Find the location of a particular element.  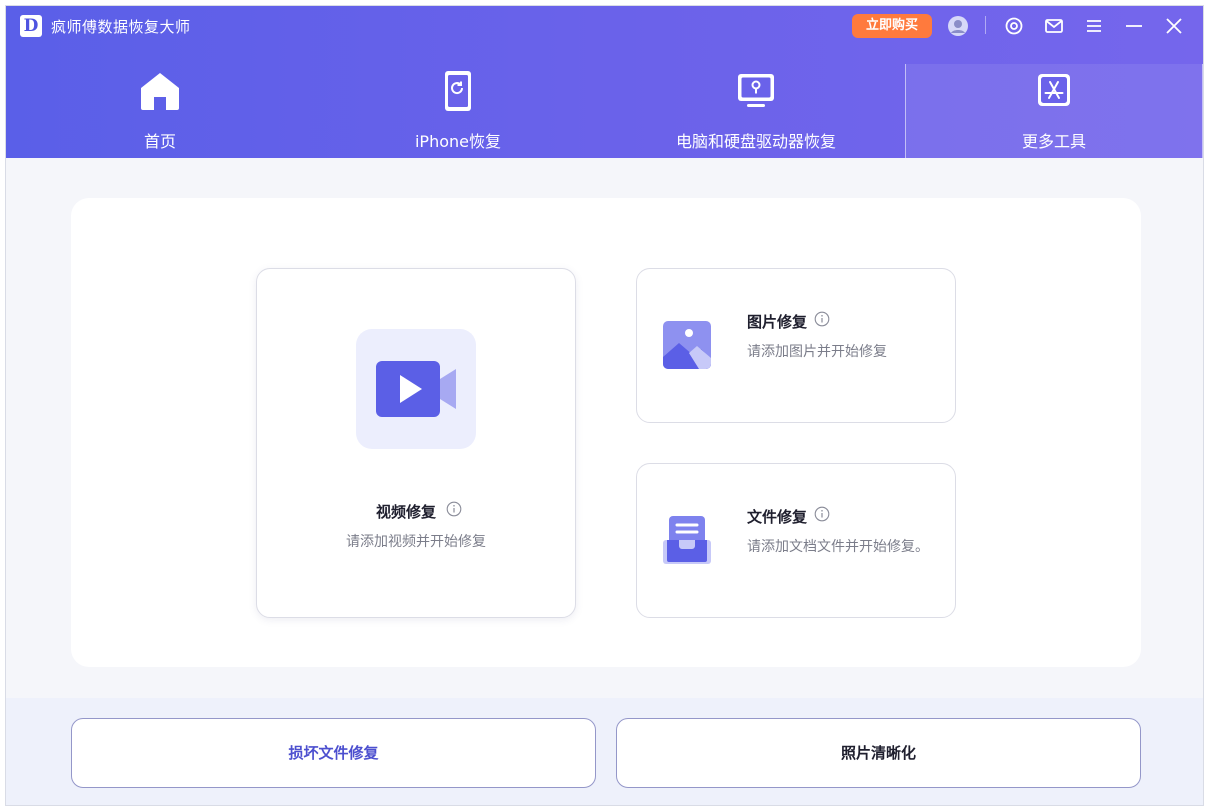

close-icon is located at coordinates (1174, 26).